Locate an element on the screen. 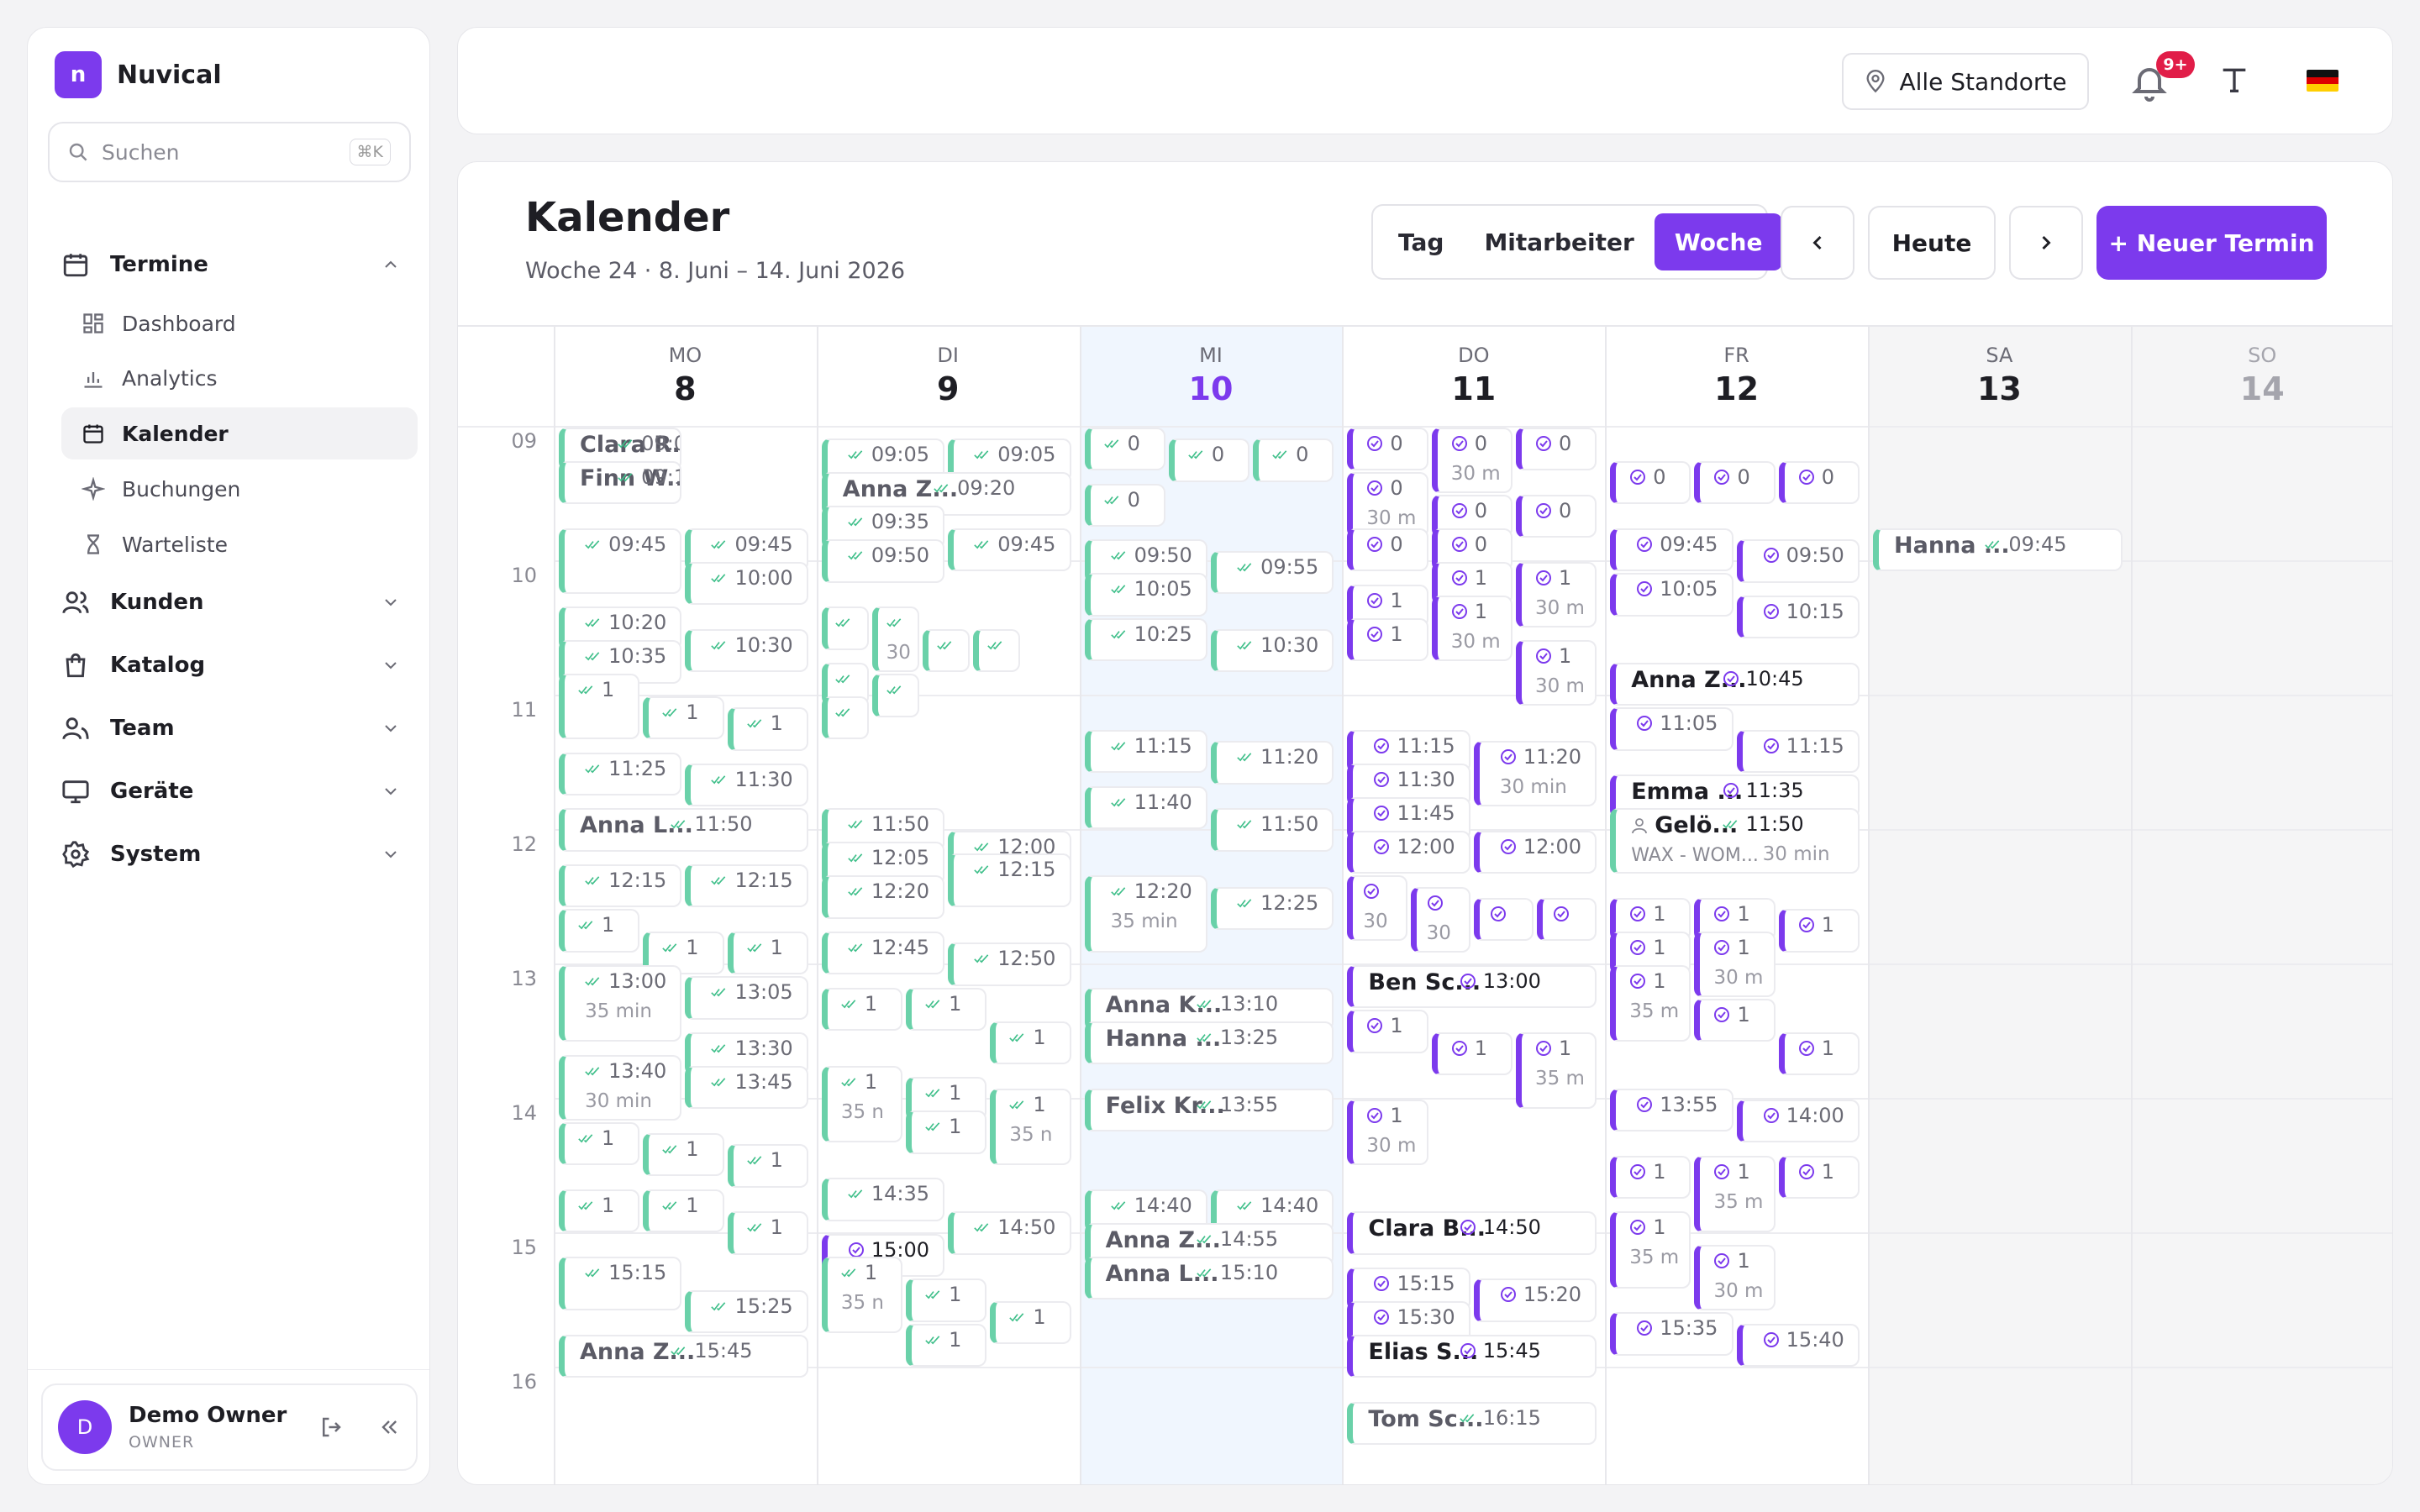 This screenshot has width=2420, height=1512. next-week-button is located at coordinates (2046, 243).